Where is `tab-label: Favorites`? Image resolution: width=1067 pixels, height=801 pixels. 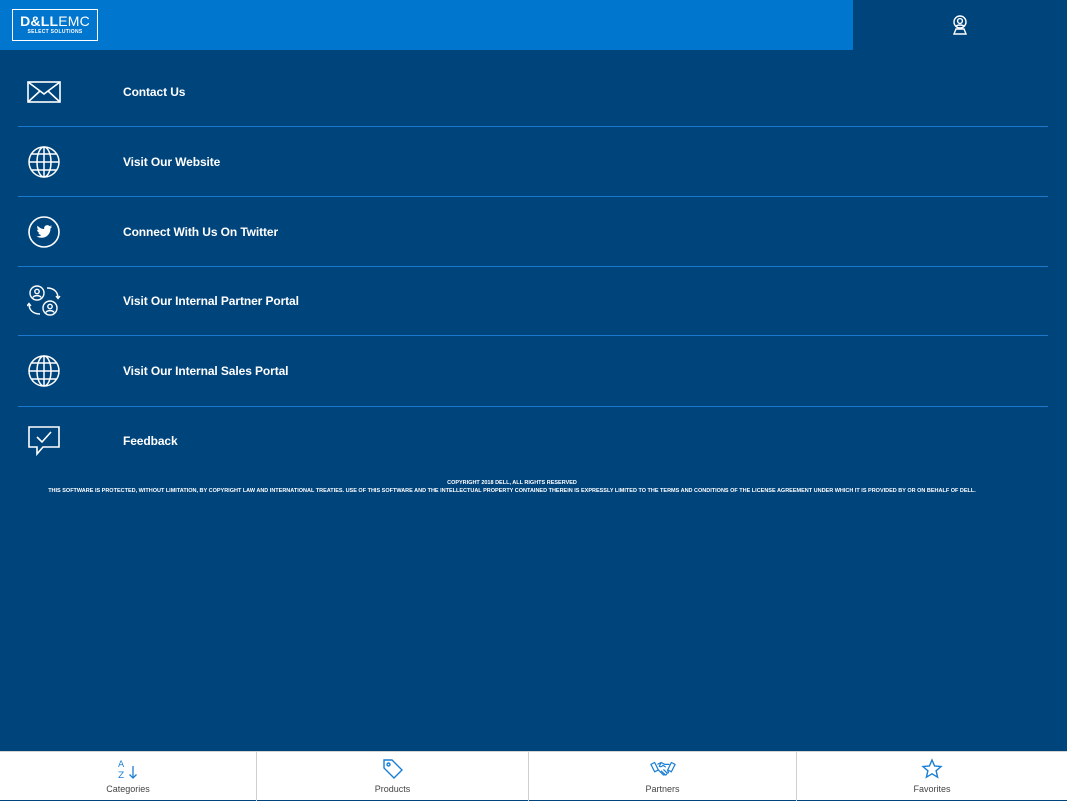 tab-label: Favorites is located at coordinates (932, 789).